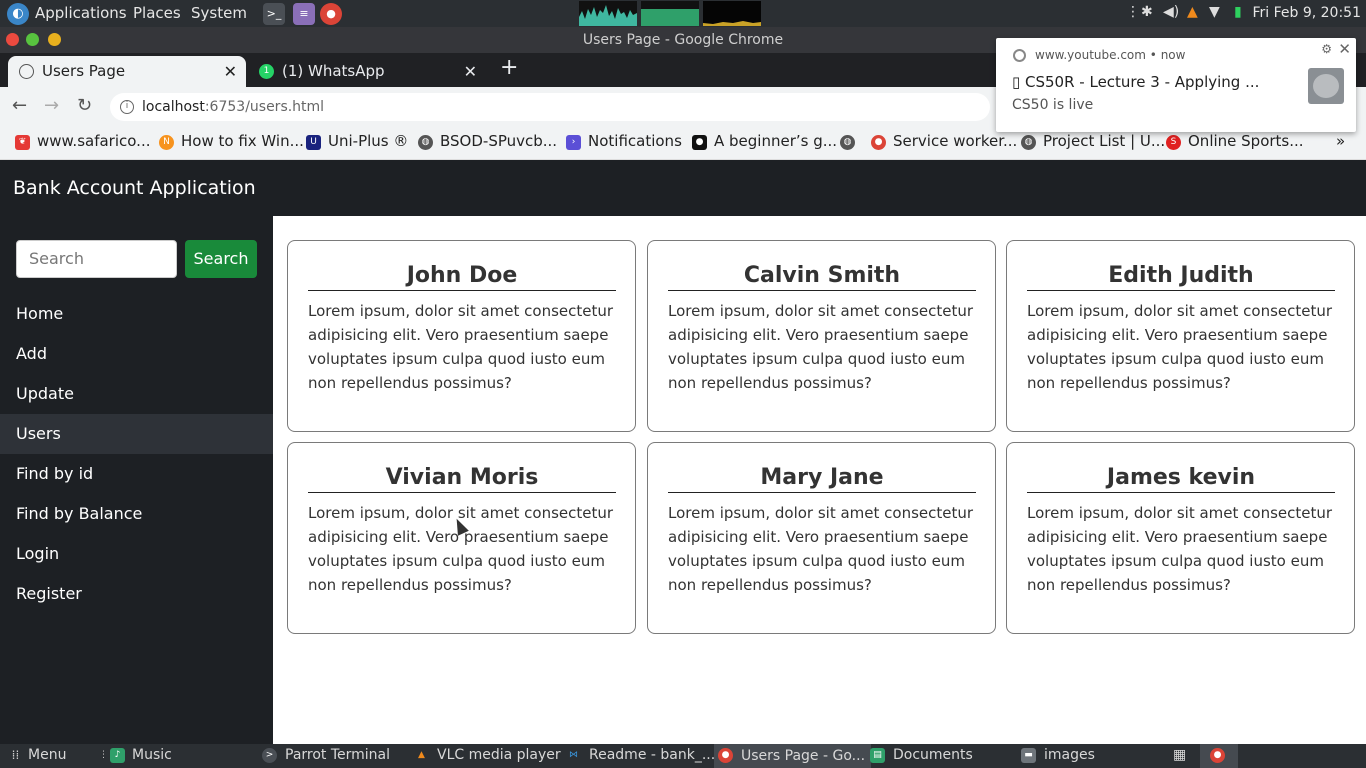 This screenshot has width=1366, height=768. Describe the element at coordinates (1171, 12) in the screenshot. I see `volume-icon: ◀)` at that location.